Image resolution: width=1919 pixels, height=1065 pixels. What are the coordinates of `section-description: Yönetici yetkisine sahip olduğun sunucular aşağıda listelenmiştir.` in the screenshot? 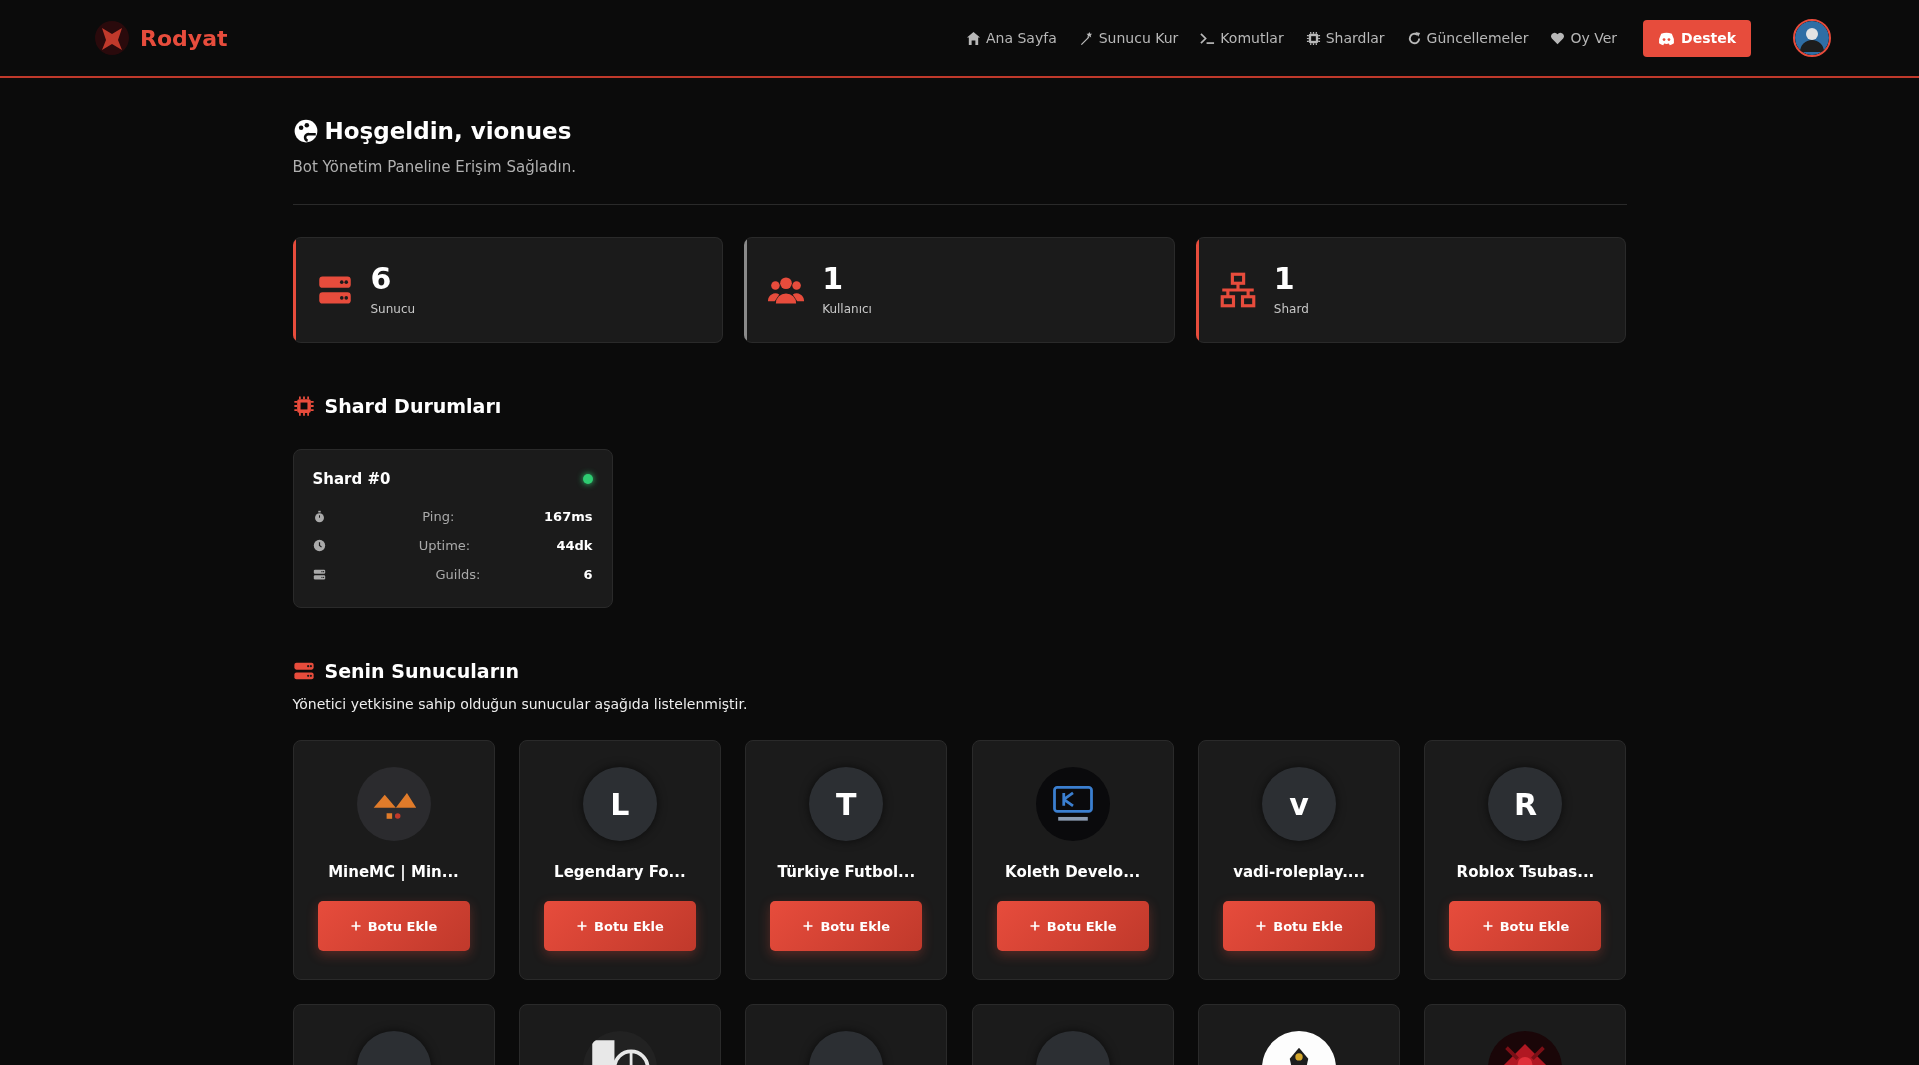 It's located at (520, 704).